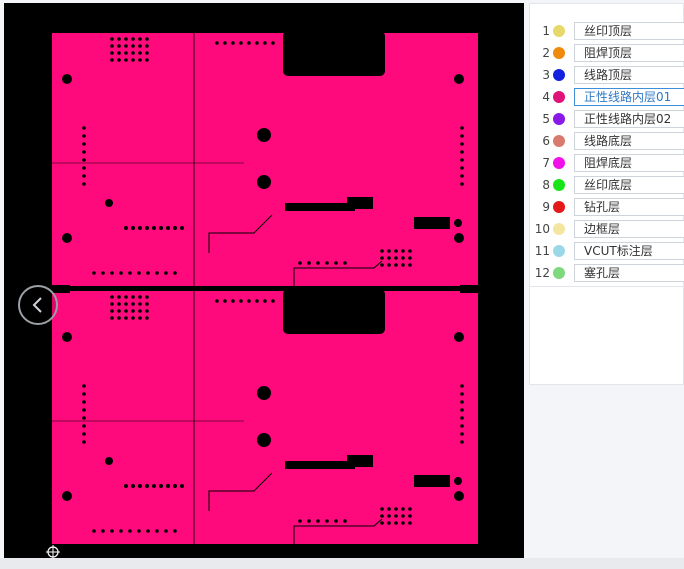 This screenshot has height=569, width=684. Describe the element at coordinates (629, 229) in the screenshot. I see `layer-name-button: 边框层` at that location.